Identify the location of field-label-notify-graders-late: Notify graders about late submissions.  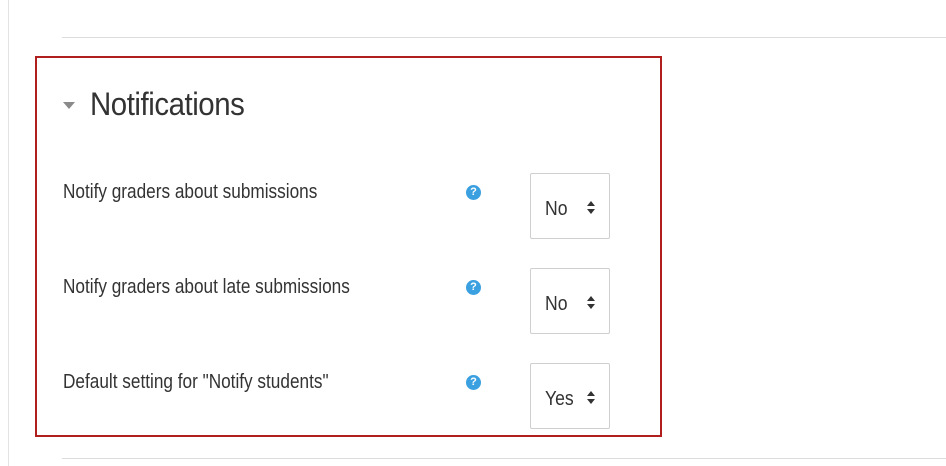
(206, 287).